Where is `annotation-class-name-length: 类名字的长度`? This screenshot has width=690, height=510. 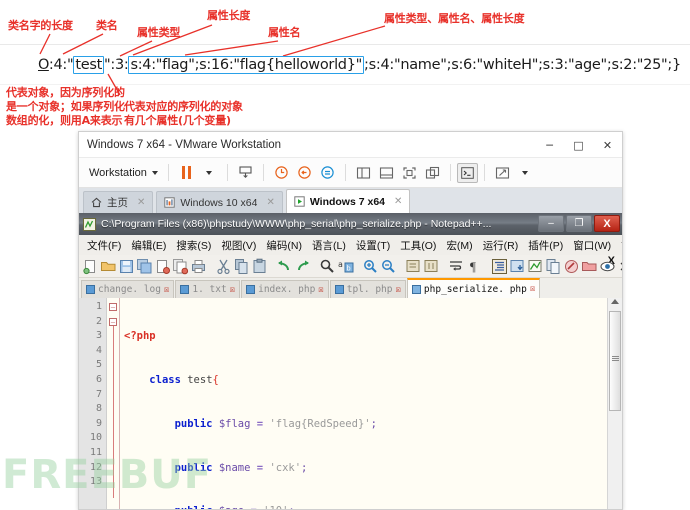
annotation-class-name-length: 类名字的长度 is located at coordinates (40, 25).